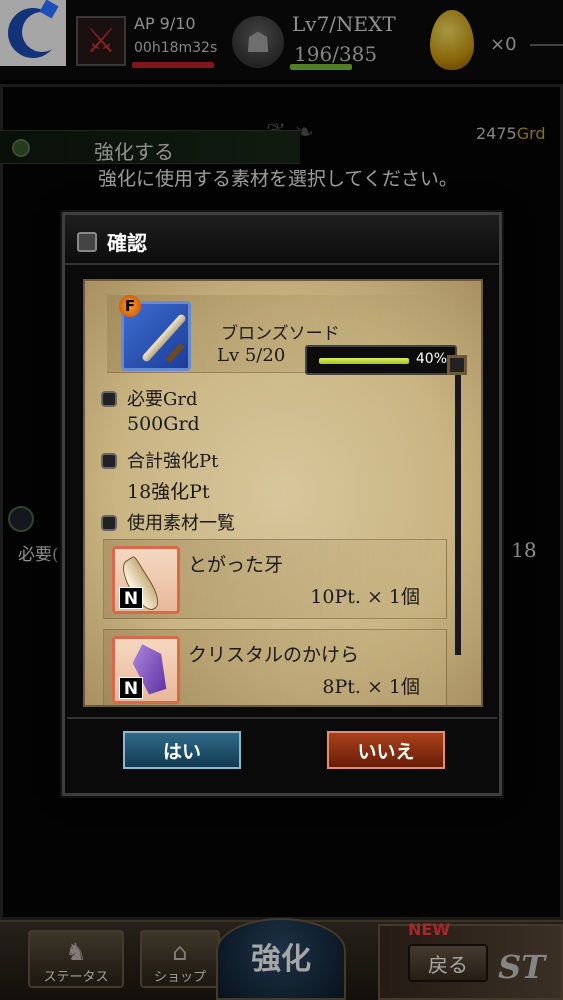  Describe the element at coordinates (146, 580) in the screenshot. I see `fang-icon: N` at that location.